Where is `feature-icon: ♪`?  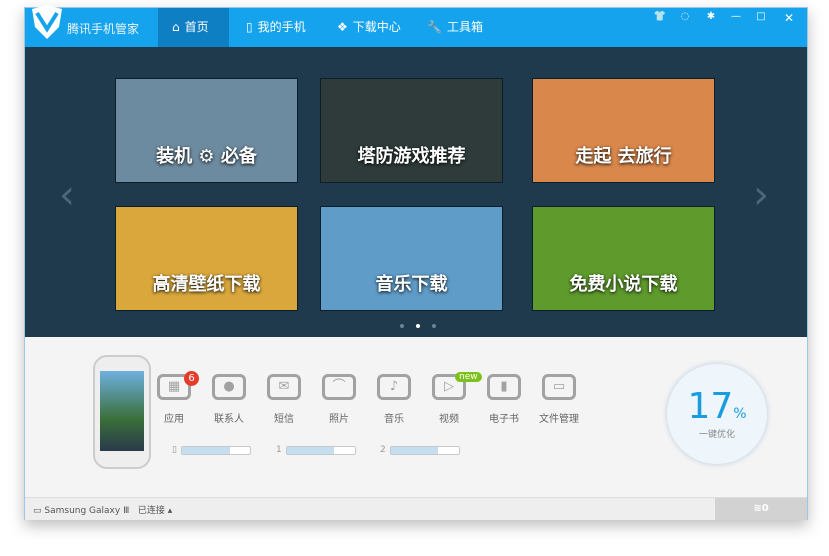 feature-icon: ♪ is located at coordinates (394, 387).